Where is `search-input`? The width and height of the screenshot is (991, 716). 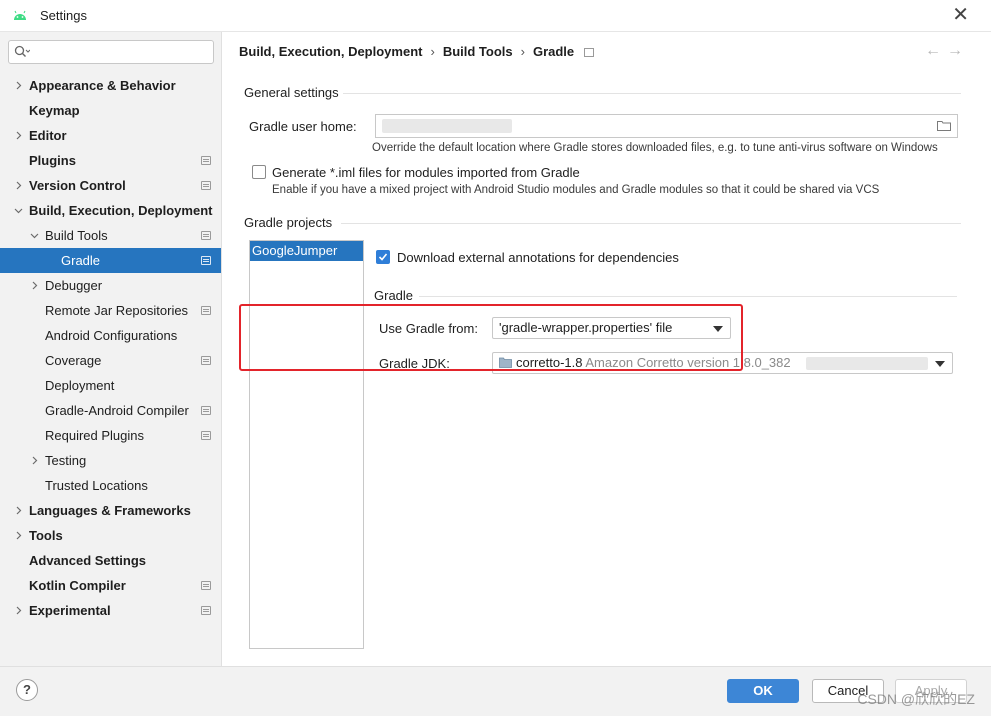
search-input is located at coordinates (111, 52).